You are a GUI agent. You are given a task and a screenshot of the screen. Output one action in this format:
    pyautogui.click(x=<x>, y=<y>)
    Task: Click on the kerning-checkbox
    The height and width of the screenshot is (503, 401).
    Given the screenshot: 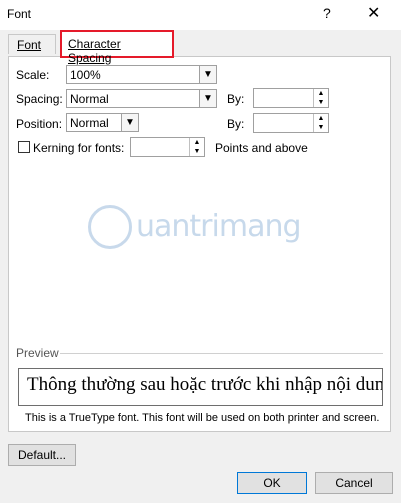 What is the action you would take?
    pyautogui.click(x=24, y=147)
    